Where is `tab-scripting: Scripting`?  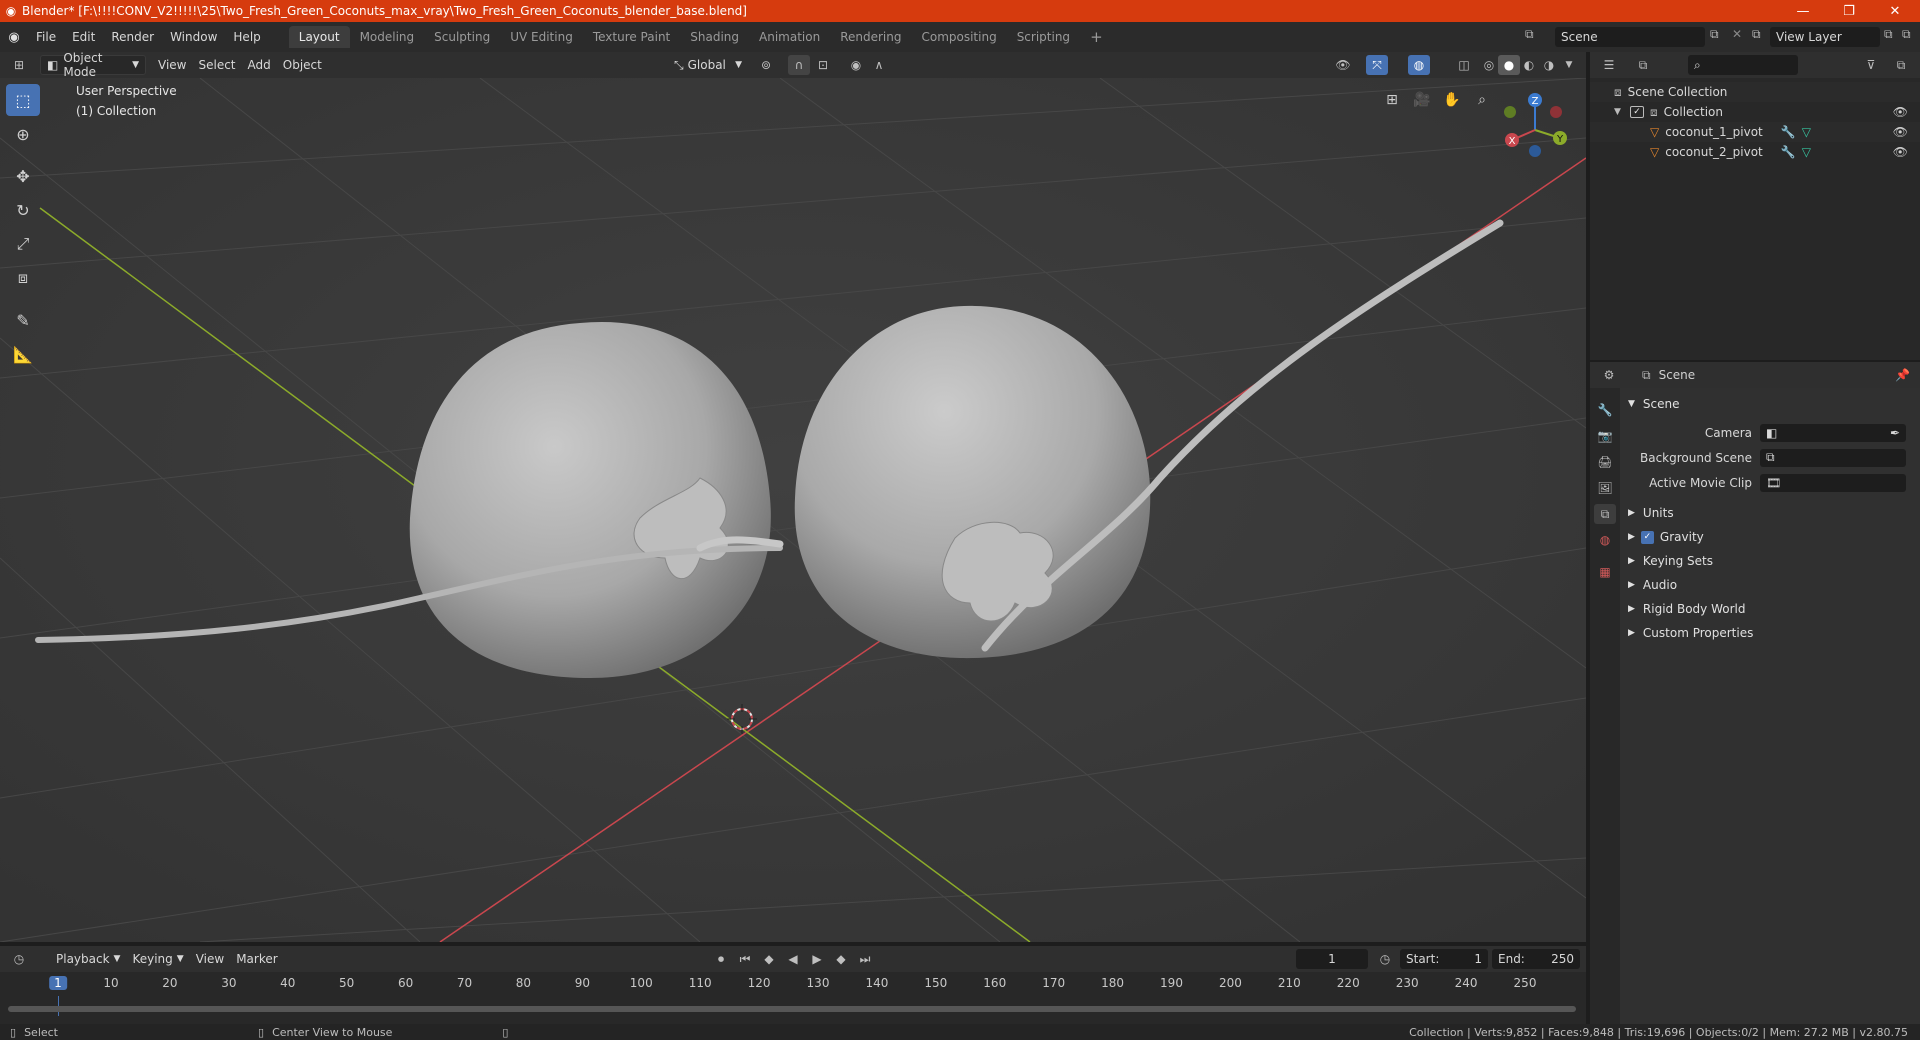 tab-scripting: Scripting is located at coordinates (1043, 37).